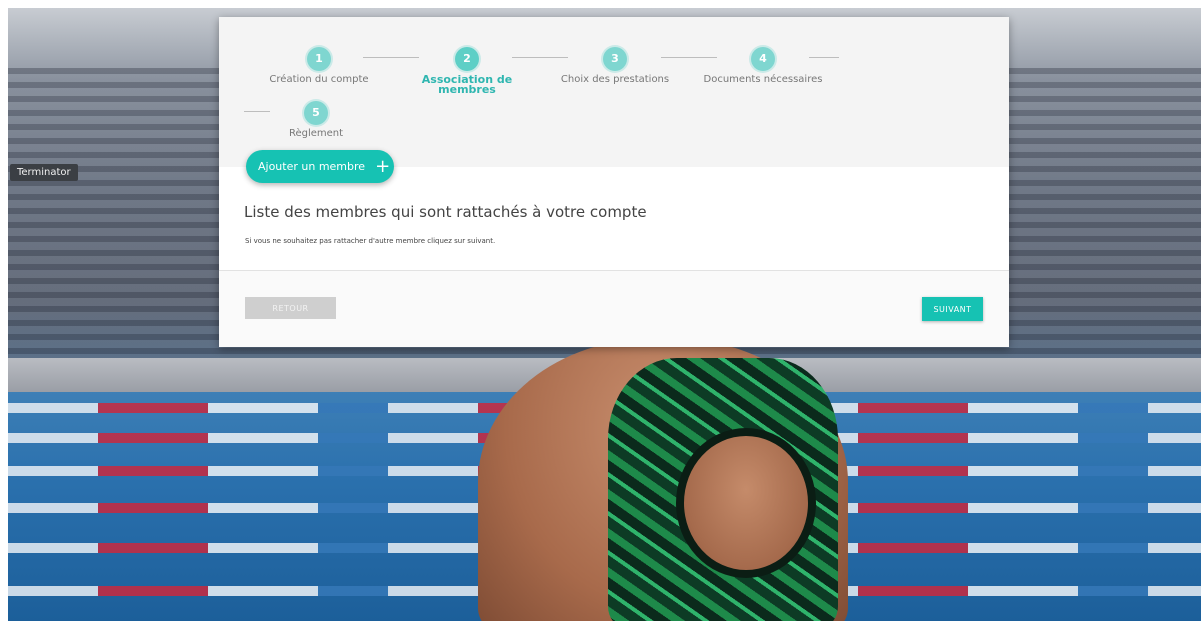 Image resolution: width=1201 pixels, height=621 pixels. What do you see at coordinates (44, 172) in the screenshot?
I see `tooltip: Terminator` at bounding box center [44, 172].